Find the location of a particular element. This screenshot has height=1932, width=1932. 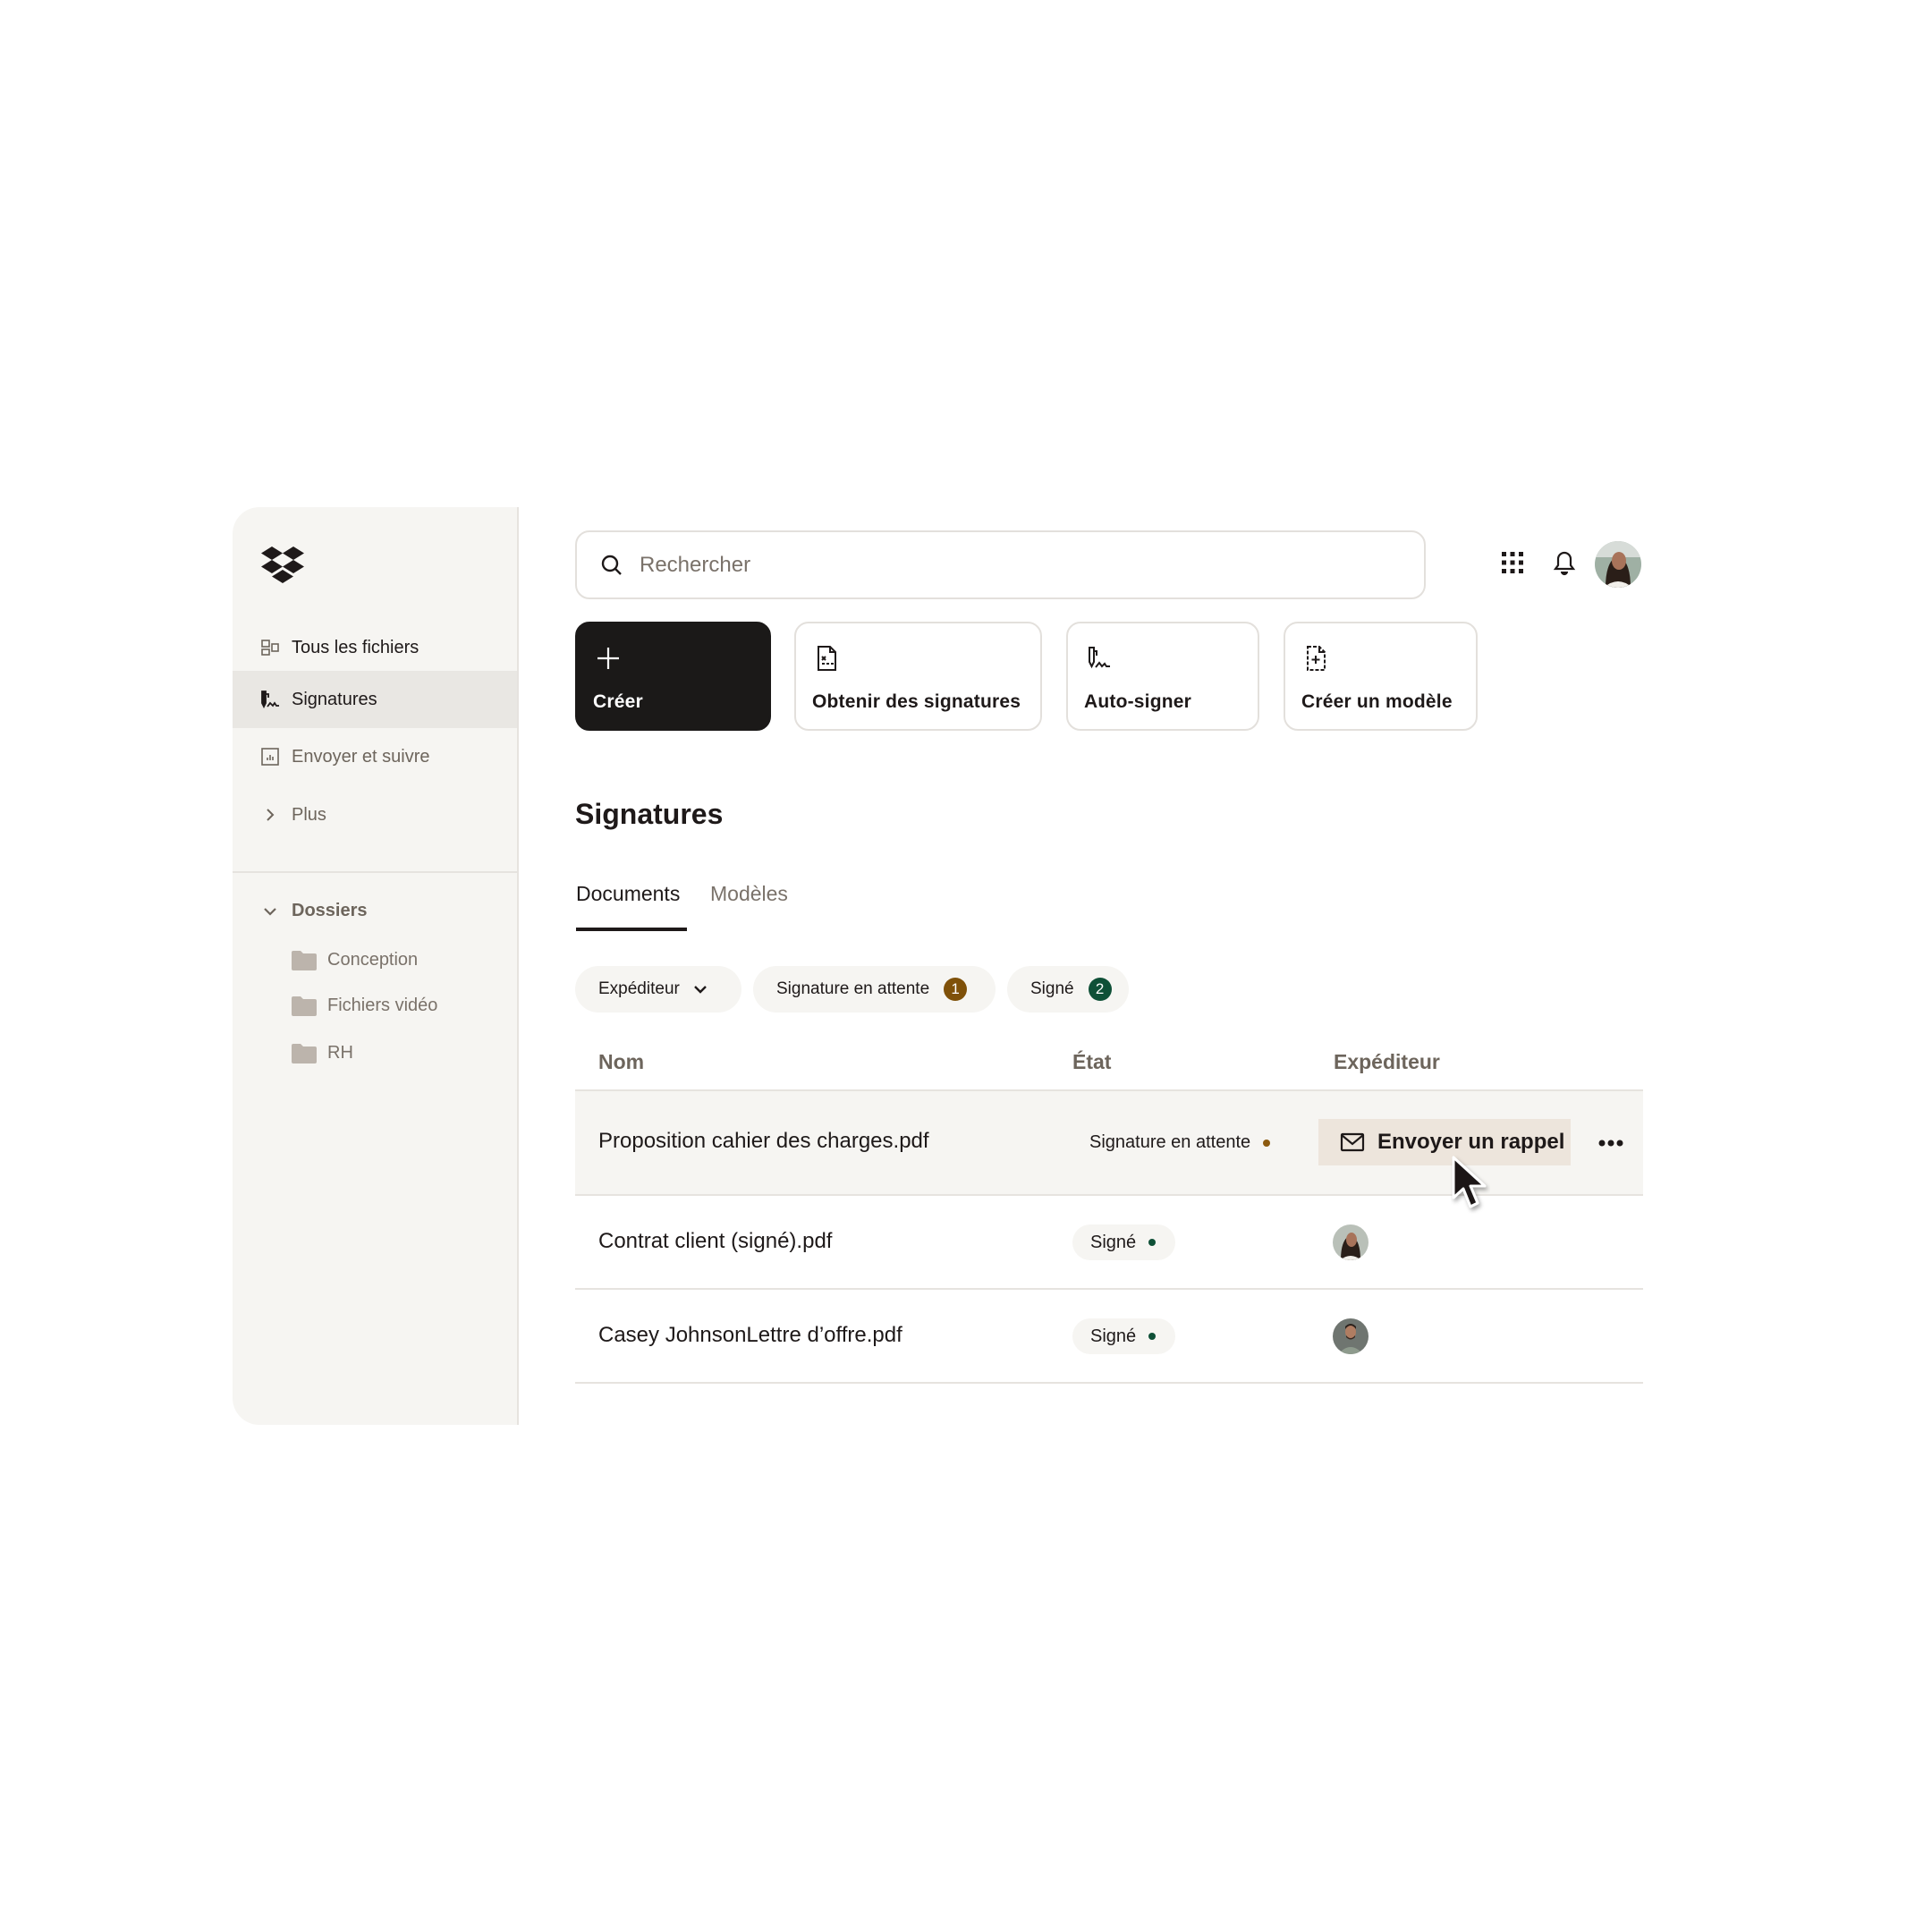

more-horizontal-icon is located at coordinates (1610, 1143).